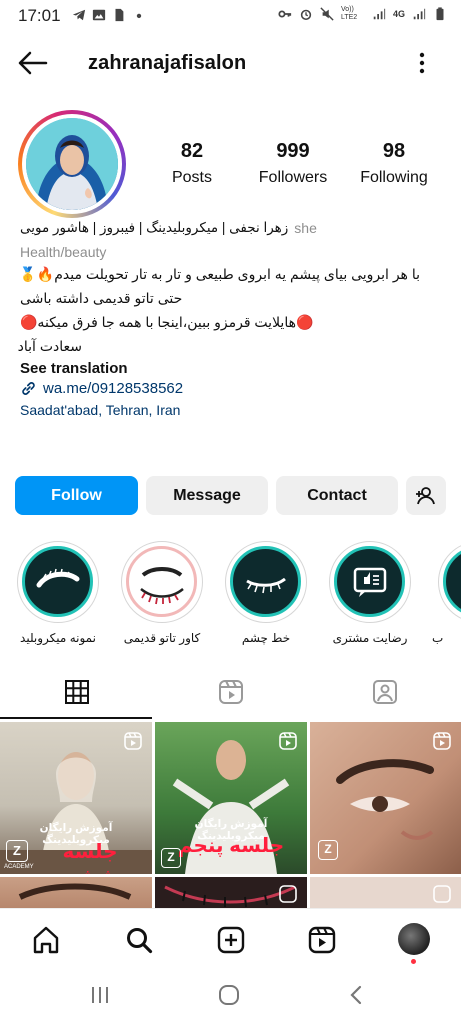 The height and width of the screenshot is (1024, 461). Describe the element at coordinates (99, 15) in the screenshot. I see `gallery-icon` at that location.